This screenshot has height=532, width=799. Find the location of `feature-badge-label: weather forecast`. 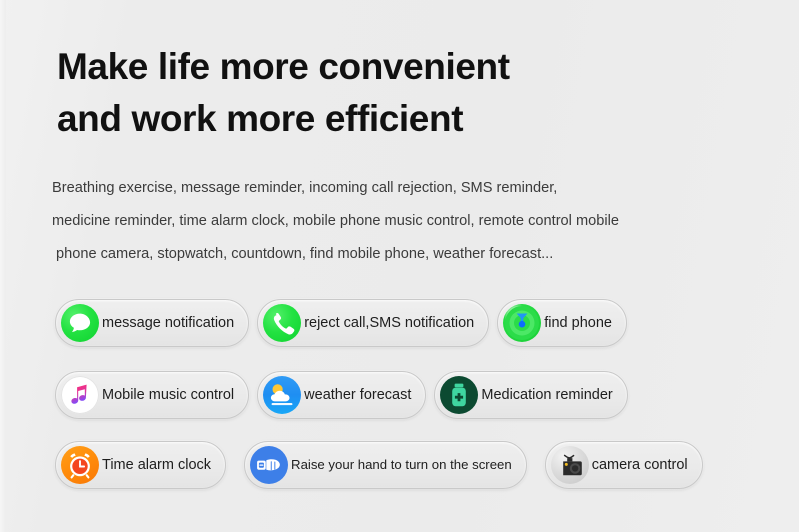

feature-badge-label: weather forecast is located at coordinates (358, 394).